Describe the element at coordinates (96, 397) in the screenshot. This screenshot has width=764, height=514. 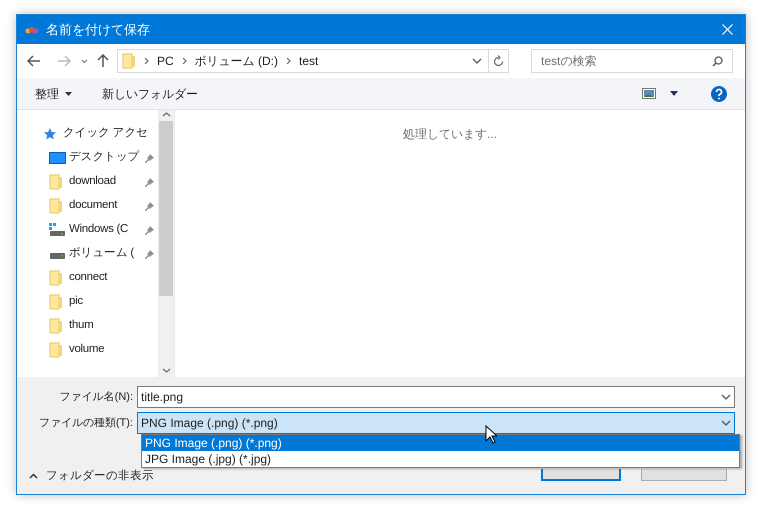
I see `filename-label: ファイル名(N):` at that location.